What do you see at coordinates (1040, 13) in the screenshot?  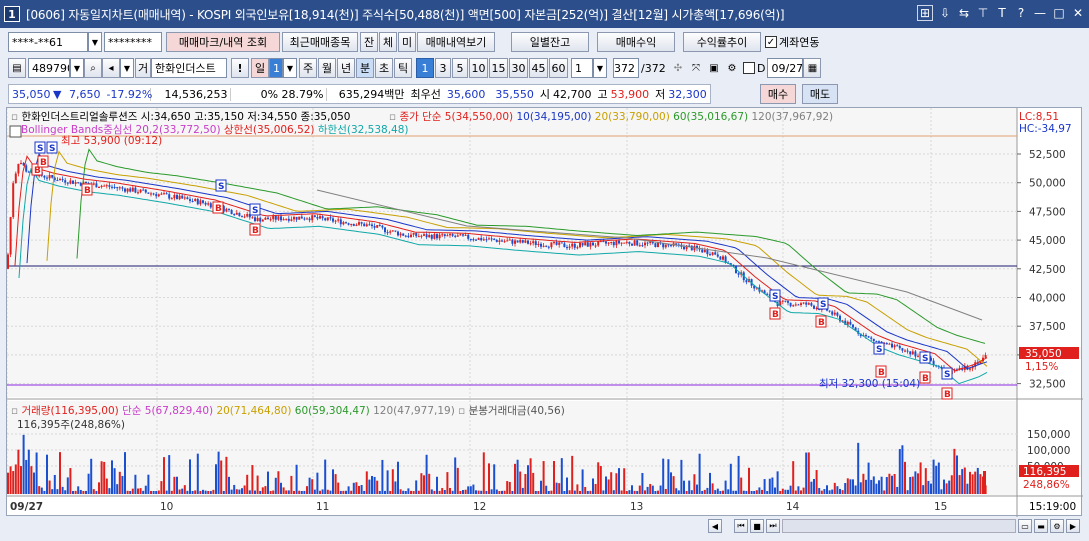 I see `minimize-icon: —` at bounding box center [1040, 13].